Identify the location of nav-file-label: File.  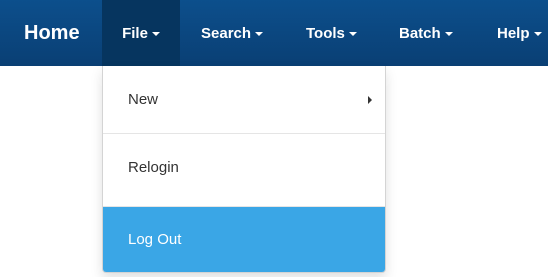
(135, 33).